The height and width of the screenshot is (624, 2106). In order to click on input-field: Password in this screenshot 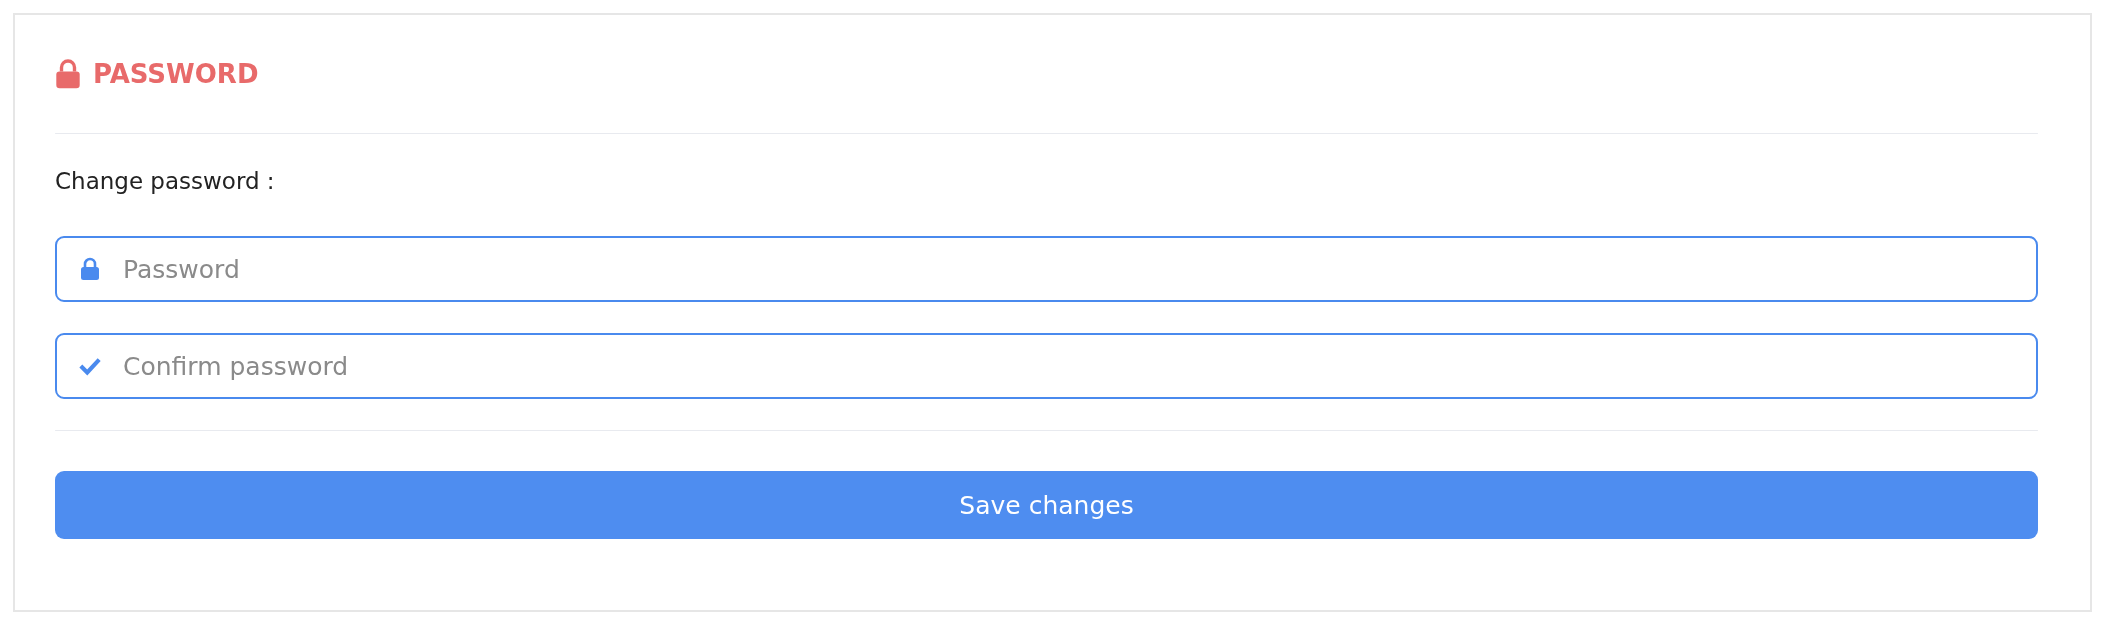, I will do `click(1046, 269)`.